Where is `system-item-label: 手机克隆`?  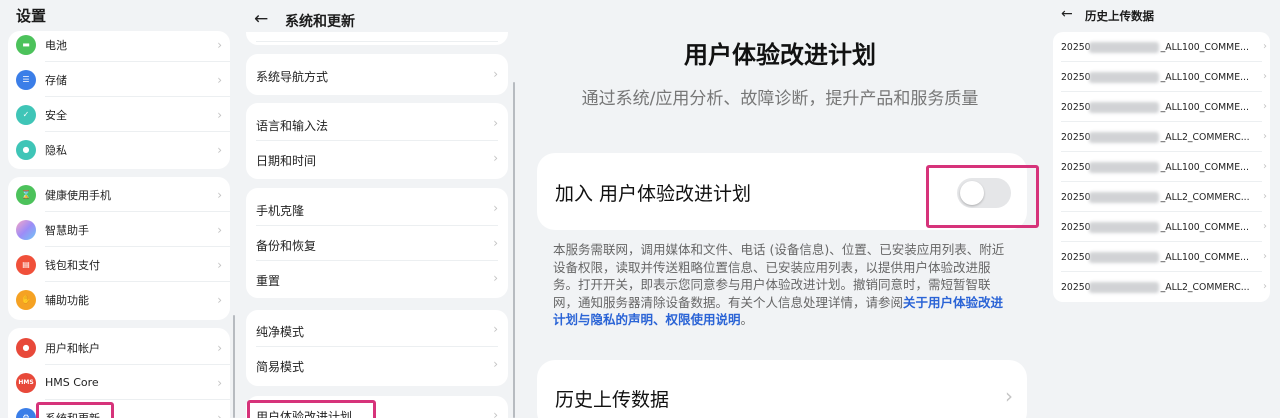
system-item-label: 手机克隆 is located at coordinates (280, 211).